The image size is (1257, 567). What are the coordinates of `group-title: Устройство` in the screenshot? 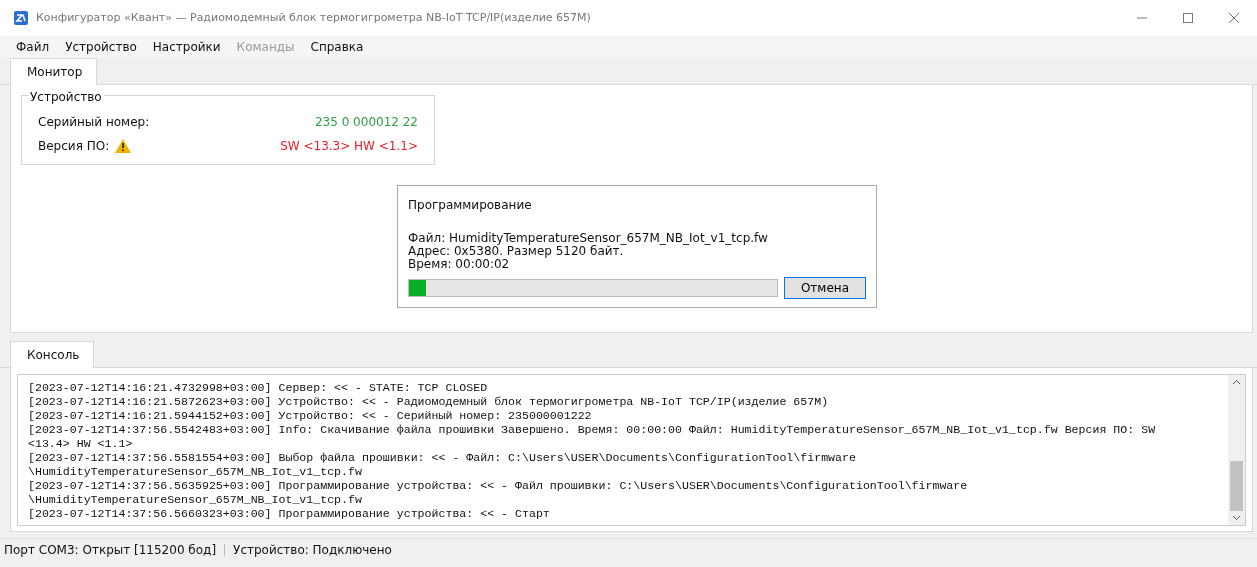 It's located at (66, 97).